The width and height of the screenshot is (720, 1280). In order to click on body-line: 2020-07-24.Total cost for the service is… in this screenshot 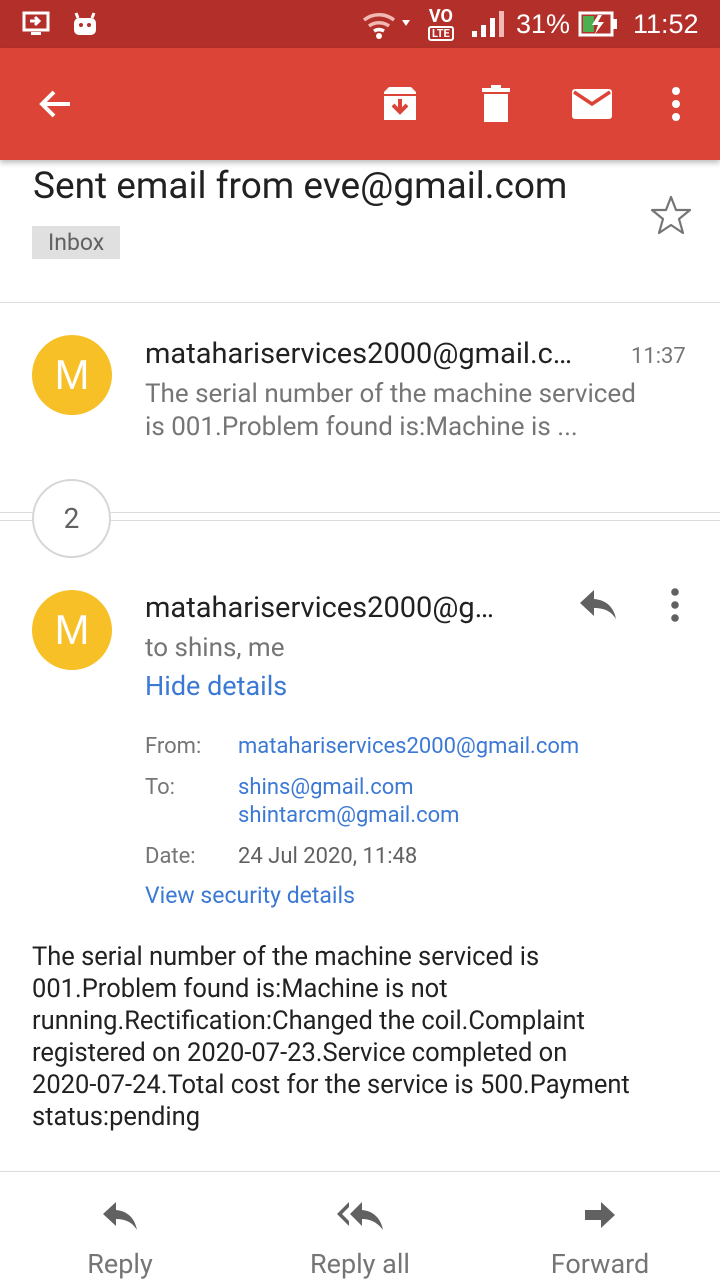, I will do `click(331, 1085)`.